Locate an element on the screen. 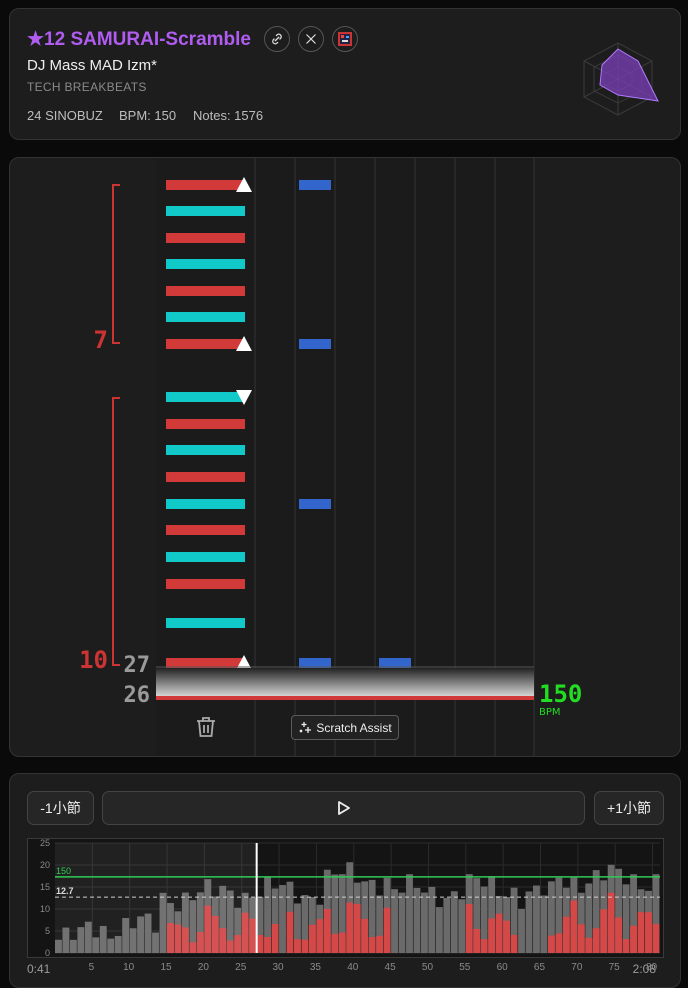 This screenshot has width=688, height=988. genre-label: TECH BREAKBEATS is located at coordinates (87, 87).